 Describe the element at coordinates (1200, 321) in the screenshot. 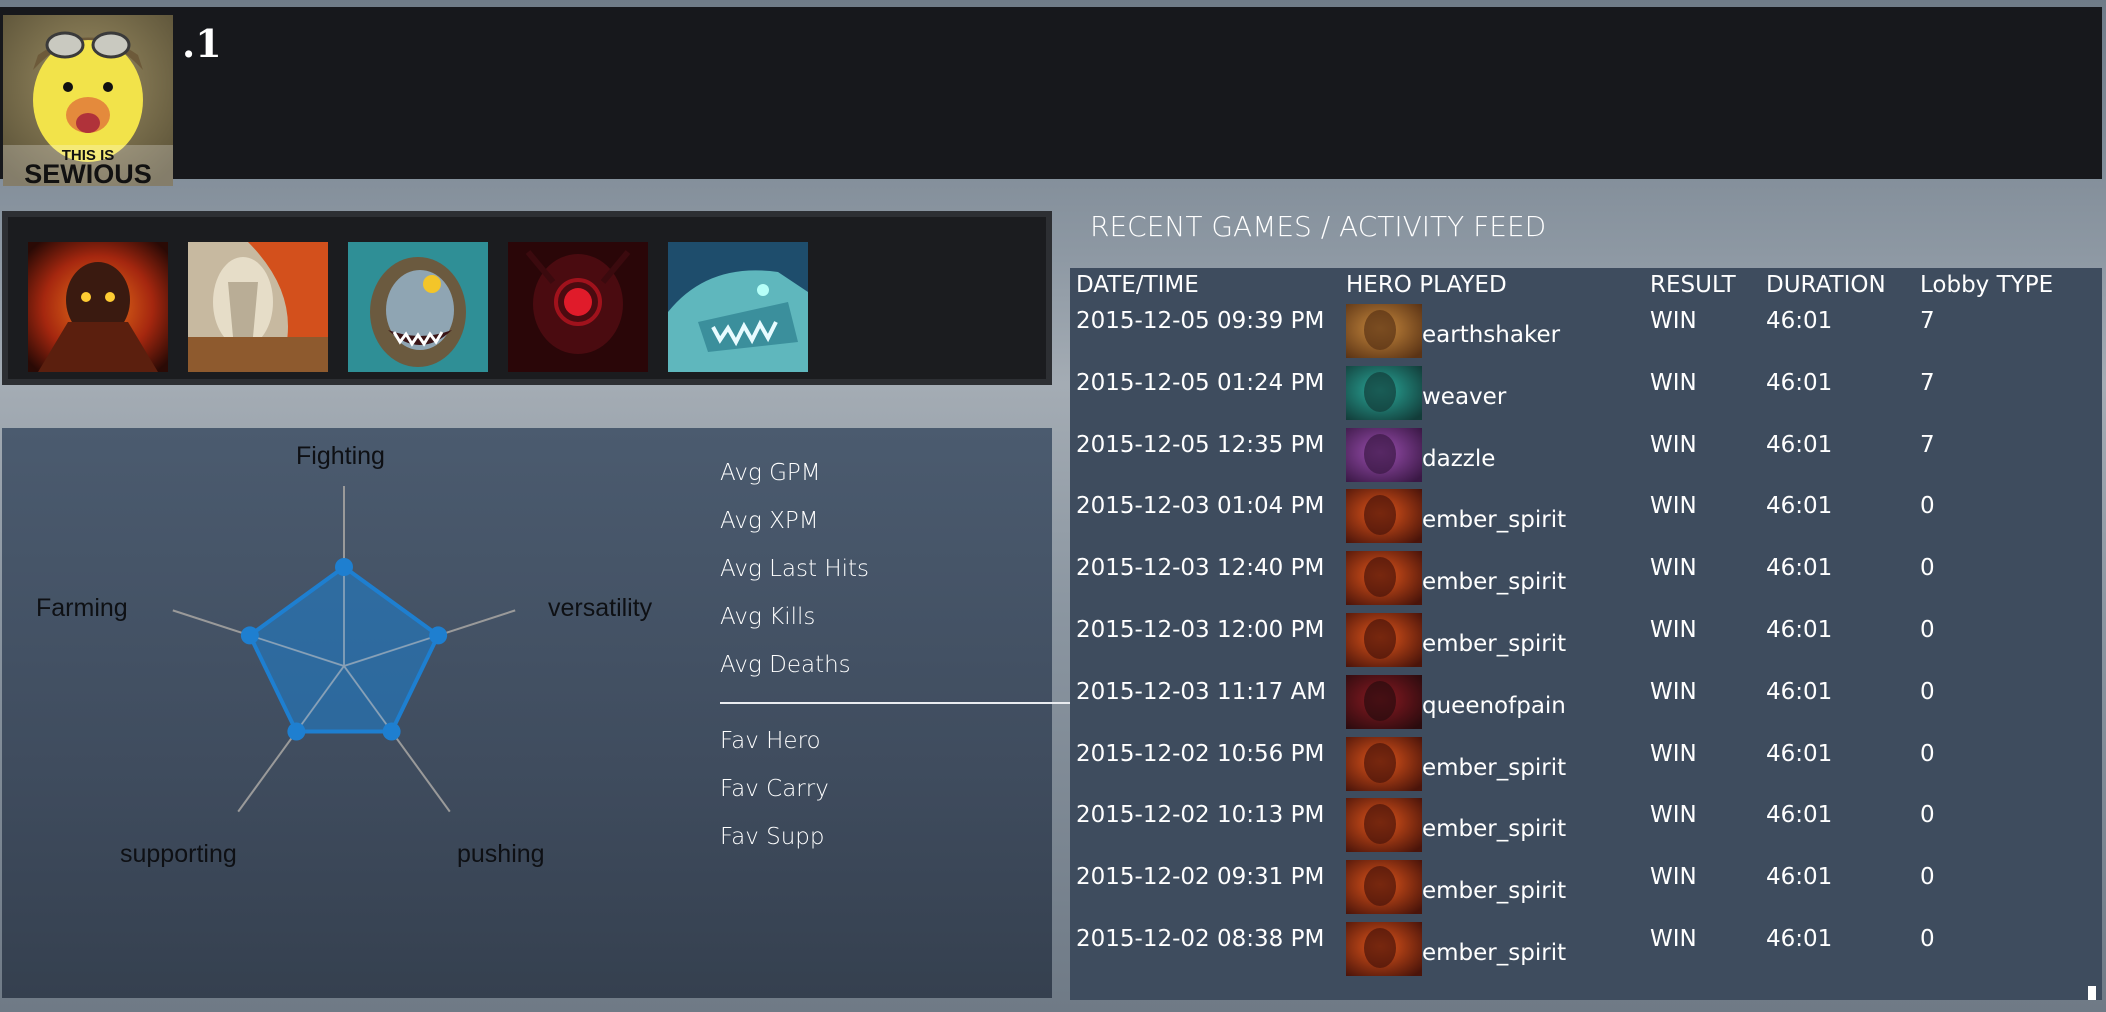

I see `row-date: 2015-12-05 09:39 PM` at that location.